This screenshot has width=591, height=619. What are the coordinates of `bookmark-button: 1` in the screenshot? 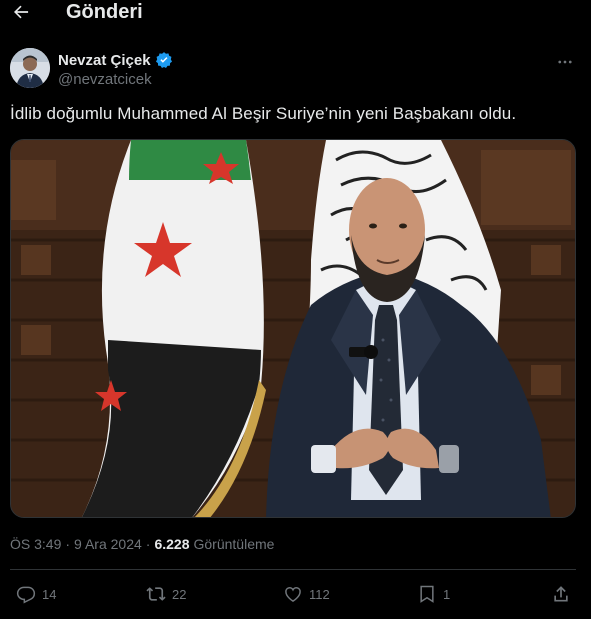 It's located at (433, 594).